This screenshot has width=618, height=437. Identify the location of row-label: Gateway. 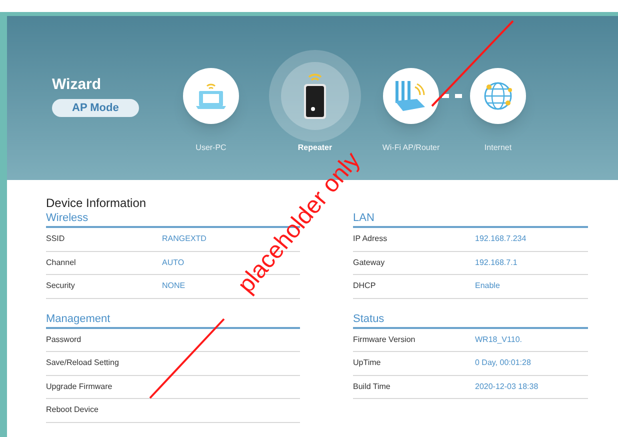
(369, 262).